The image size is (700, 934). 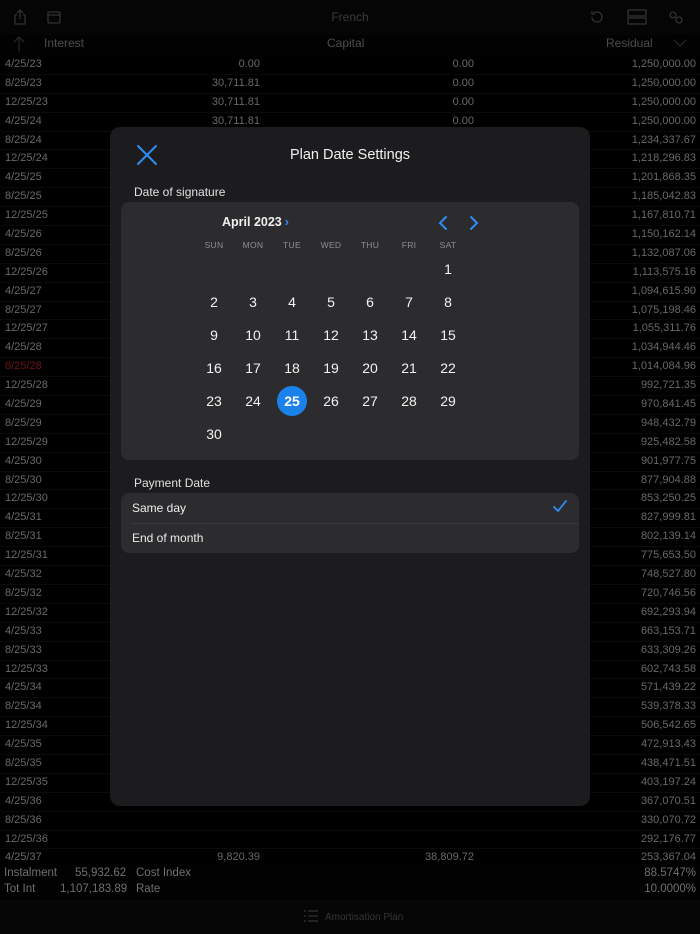 I want to click on weekday-header: SAT, so click(x=448, y=245).